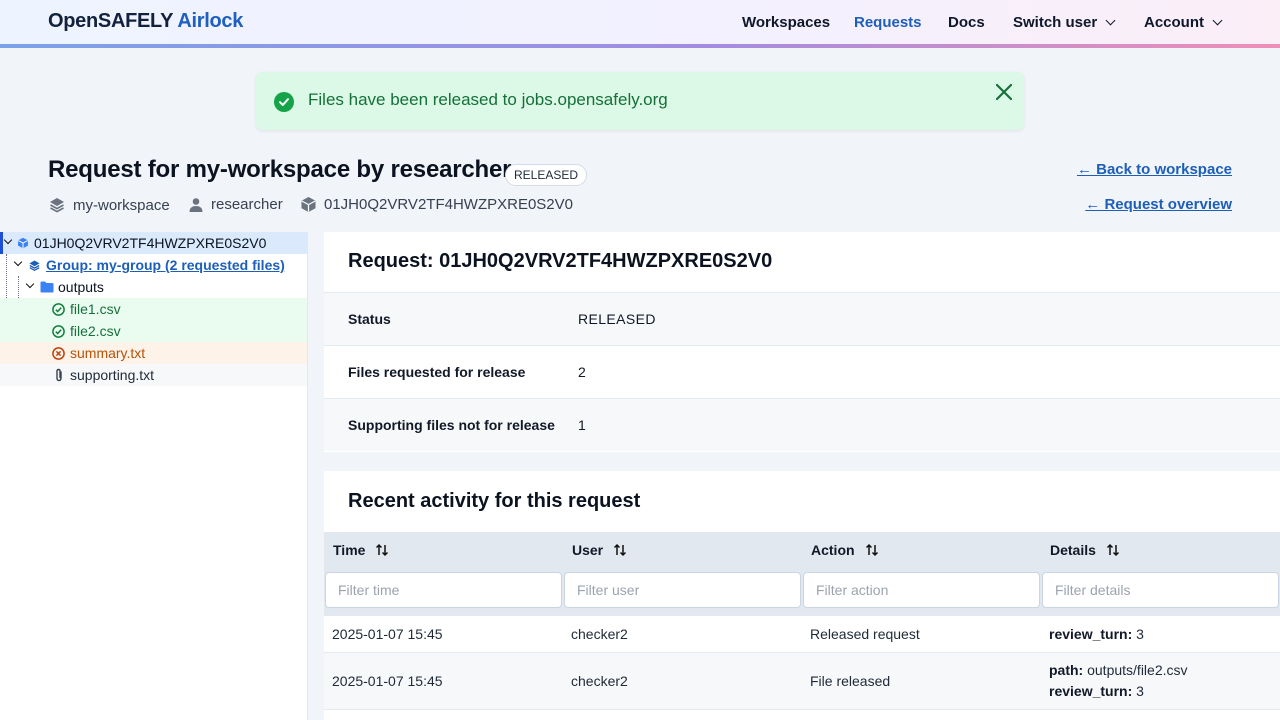 Image resolution: width=1280 pixels, height=720 pixels. I want to click on column-header-time: Time, so click(361, 550).